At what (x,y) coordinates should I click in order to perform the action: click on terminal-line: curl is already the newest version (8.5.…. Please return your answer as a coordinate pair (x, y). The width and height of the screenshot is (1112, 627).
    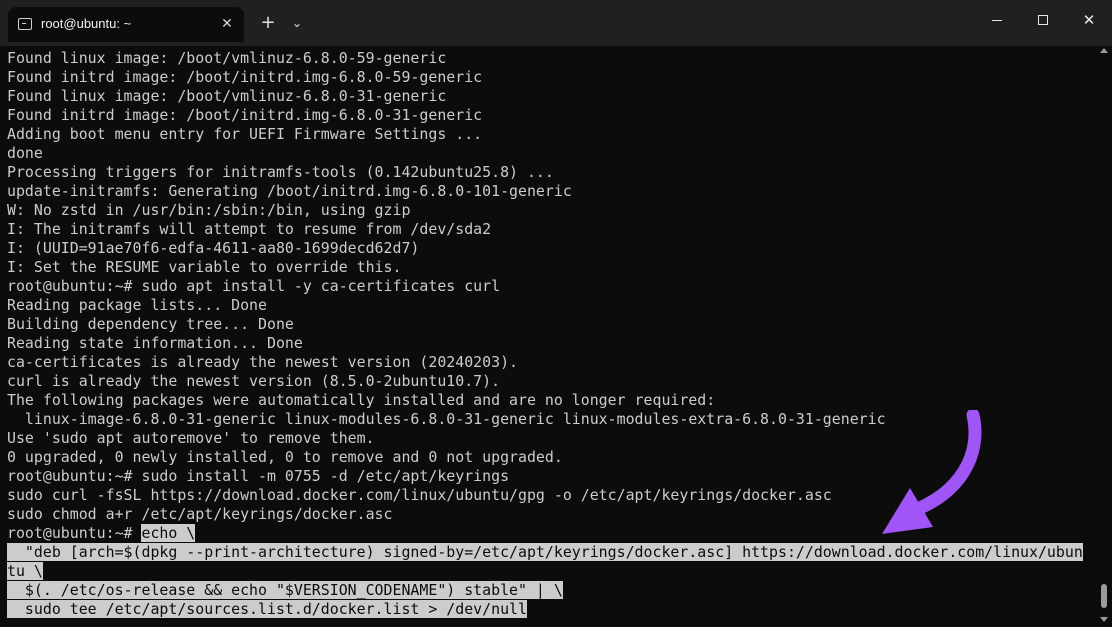
    Looking at the image, I should click on (254, 381).